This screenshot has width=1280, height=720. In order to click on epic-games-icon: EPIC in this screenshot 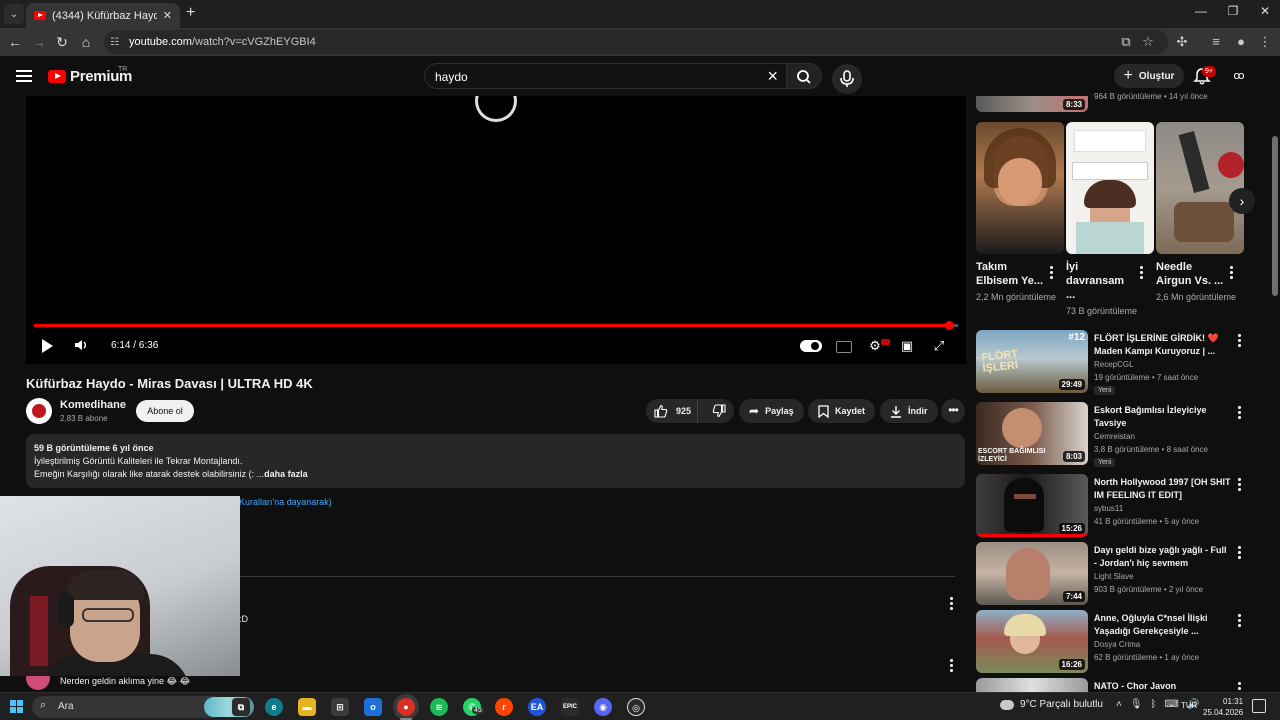, I will do `click(570, 707)`.